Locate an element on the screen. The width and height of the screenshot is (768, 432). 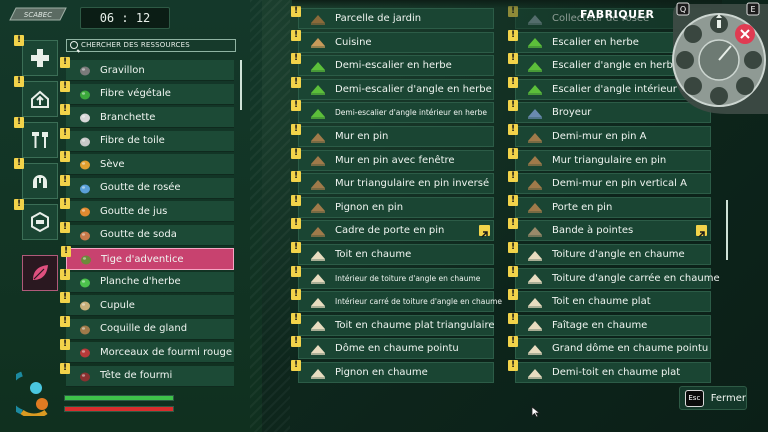
category-trinkets: ! is located at coordinates (36, 219).